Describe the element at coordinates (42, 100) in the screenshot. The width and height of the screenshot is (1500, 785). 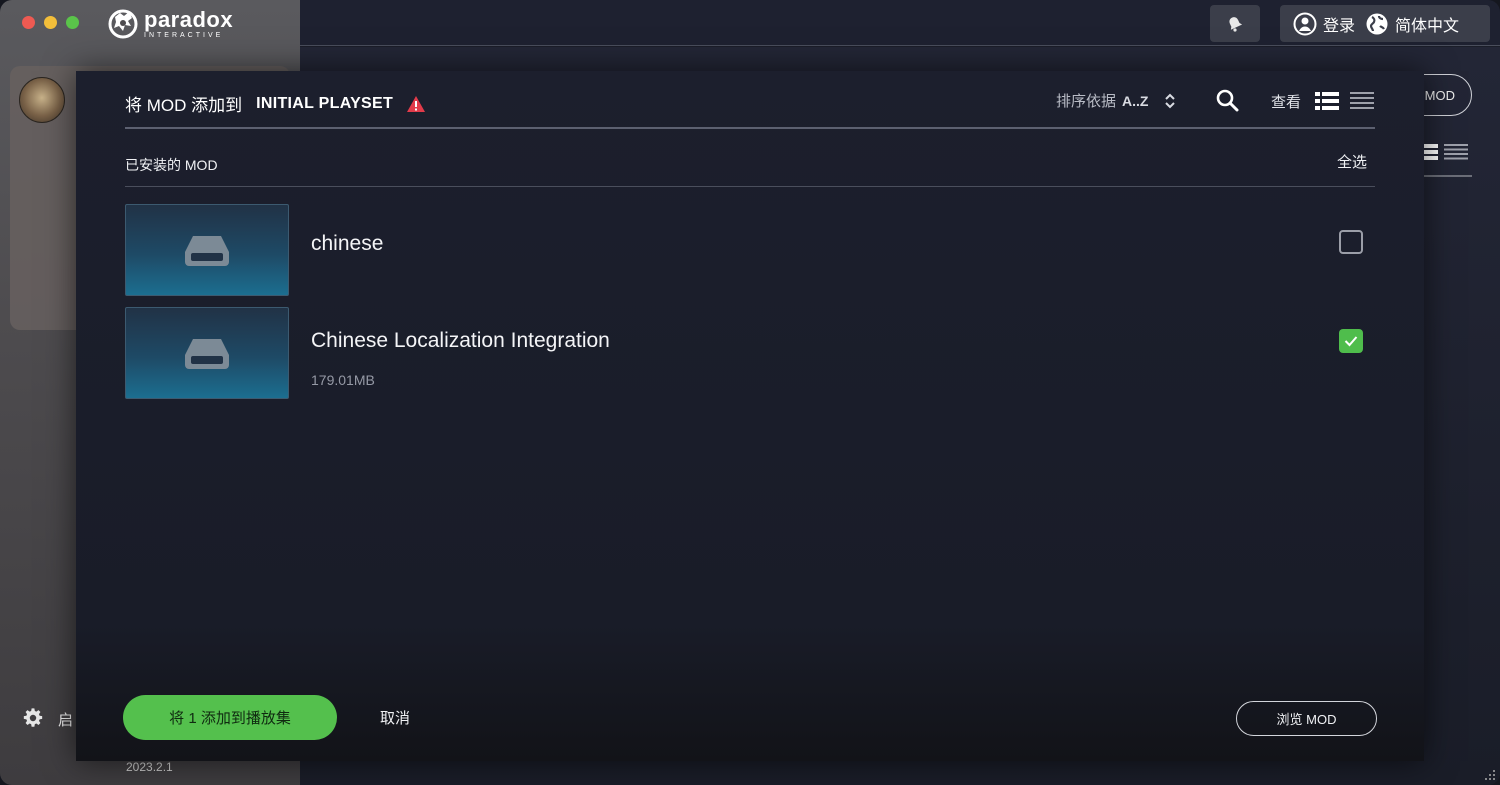
I see `game-avatar` at that location.